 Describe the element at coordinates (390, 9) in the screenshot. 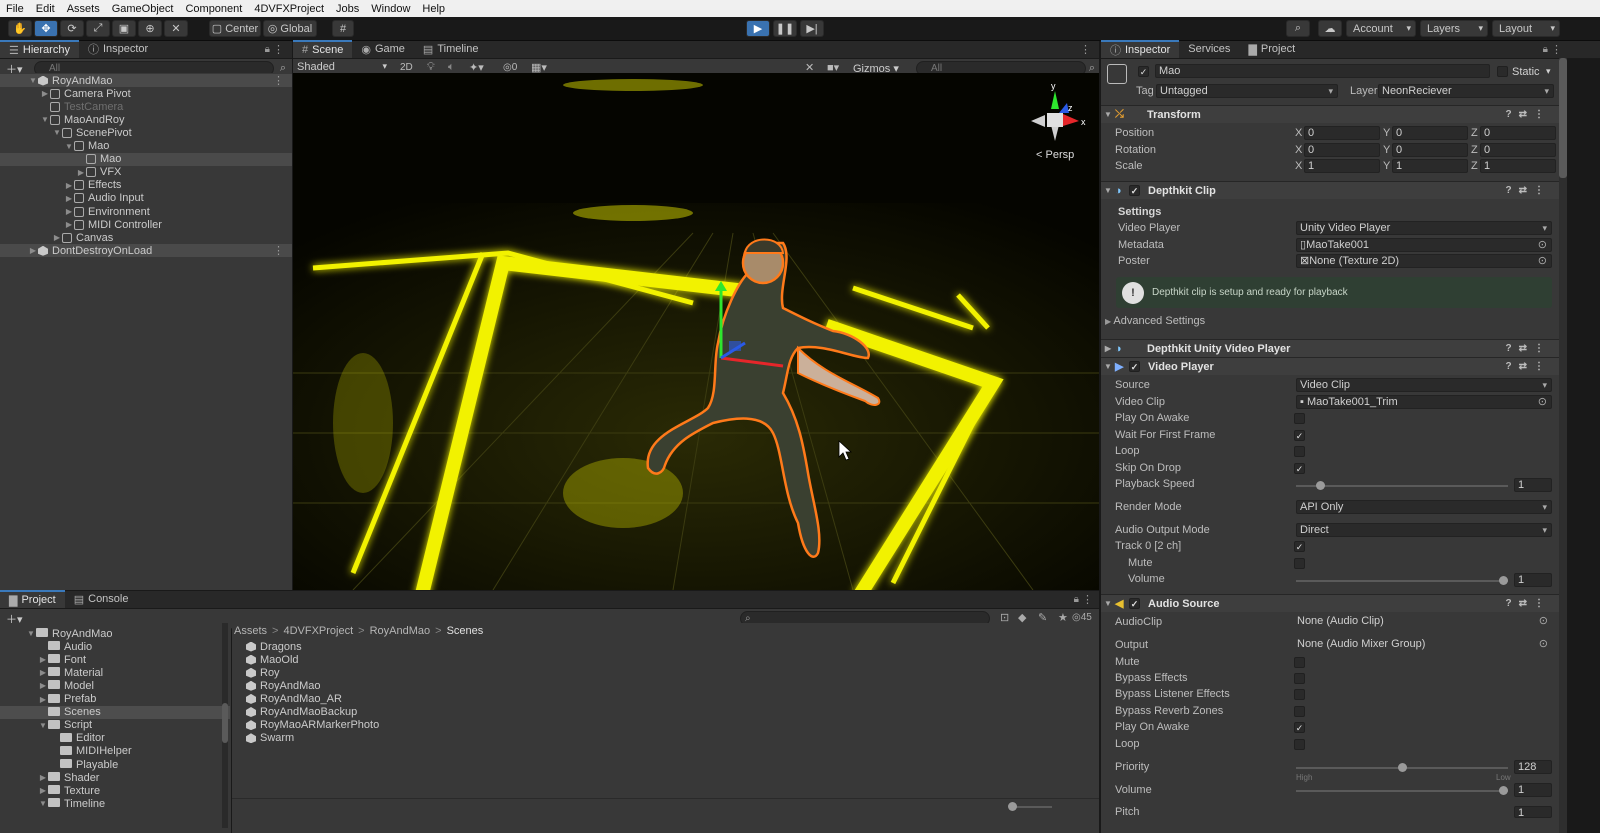

I see `menu-window: Window` at that location.